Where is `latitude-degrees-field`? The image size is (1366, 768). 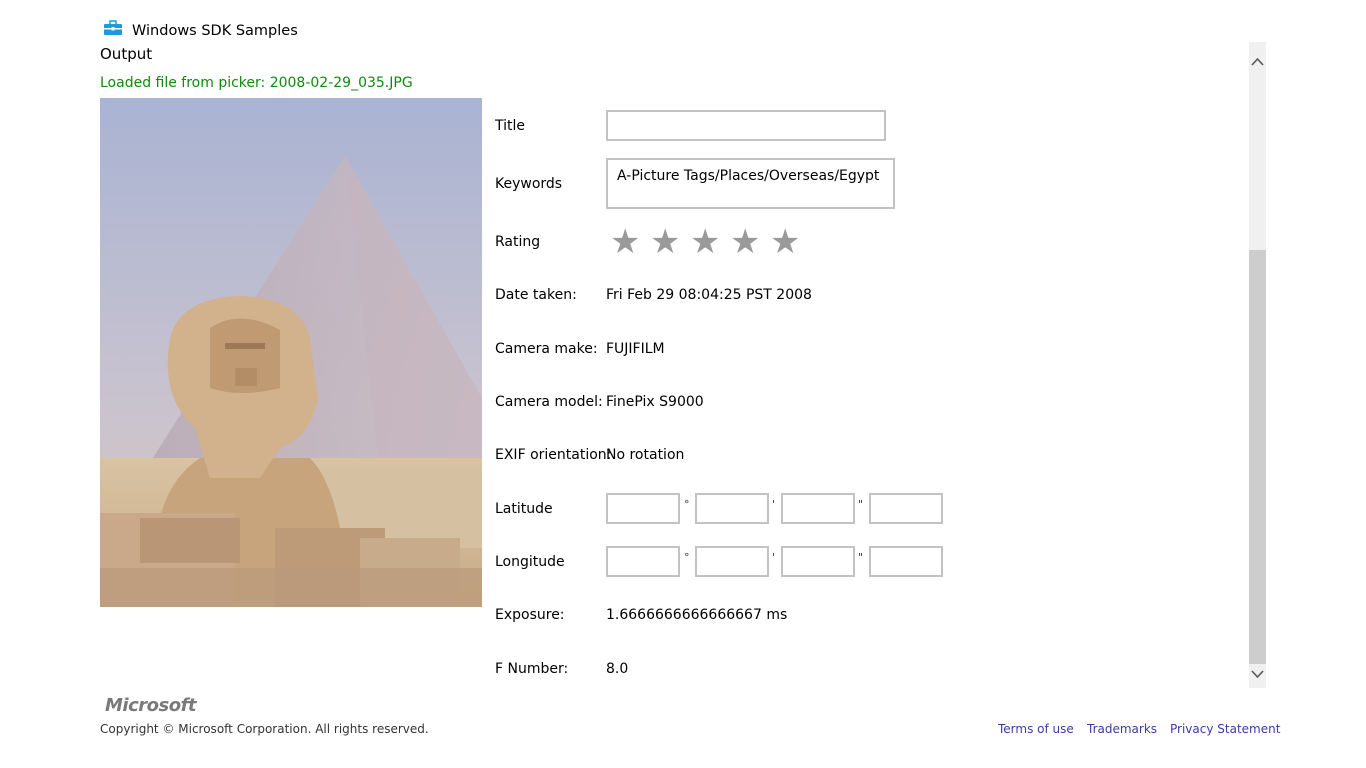
latitude-degrees-field is located at coordinates (643, 508).